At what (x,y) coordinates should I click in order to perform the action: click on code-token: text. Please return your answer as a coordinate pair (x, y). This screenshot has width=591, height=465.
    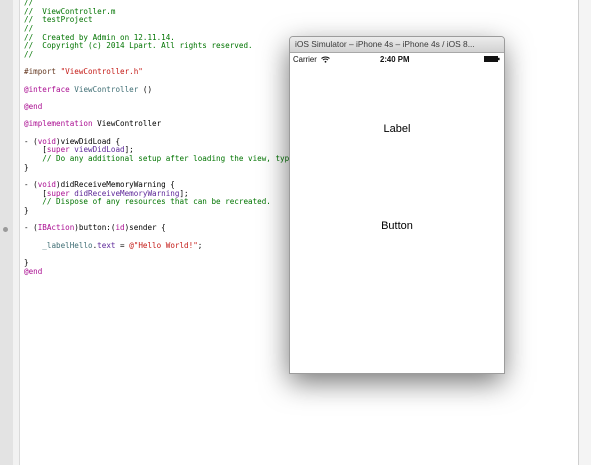
    Looking at the image, I should click on (106, 245).